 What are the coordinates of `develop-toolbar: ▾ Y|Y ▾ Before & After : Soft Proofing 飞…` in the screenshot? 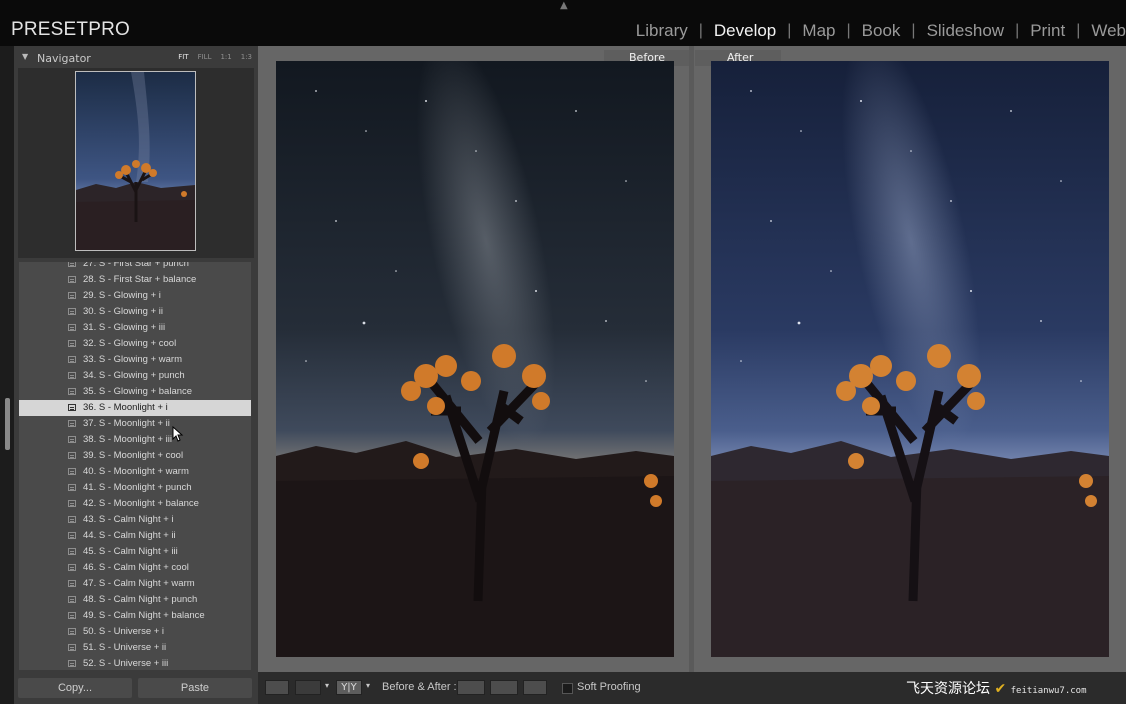 It's located at (692, 688).